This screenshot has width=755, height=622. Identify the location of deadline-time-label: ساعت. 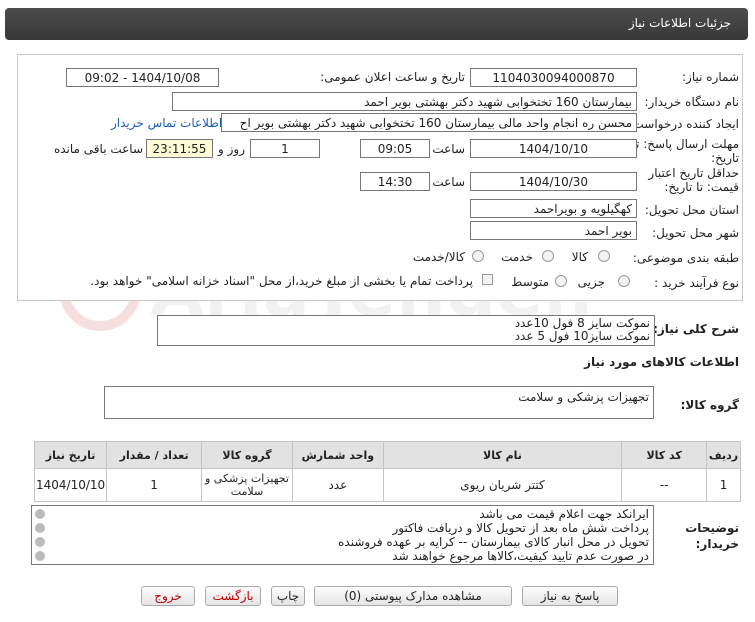
(448, 149).